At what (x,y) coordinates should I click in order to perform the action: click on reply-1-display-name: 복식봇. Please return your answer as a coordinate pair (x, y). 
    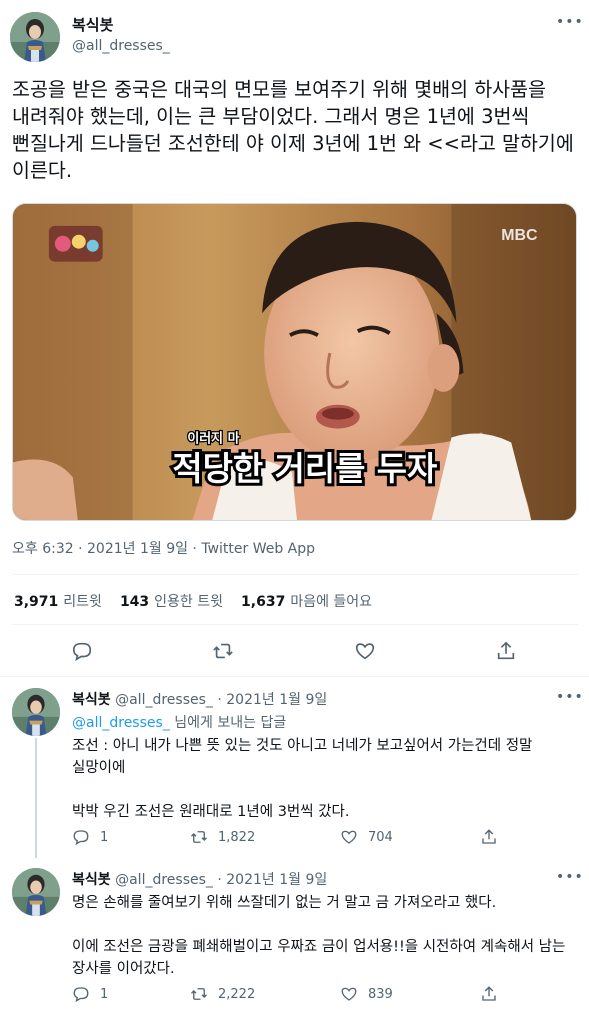
    Looking at the image, I should click on (91, 700).